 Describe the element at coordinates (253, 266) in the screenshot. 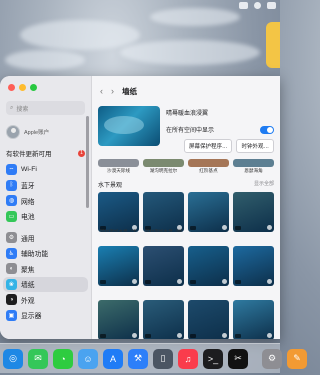

I see `wallpaper-thumbnail: 帕劳珊瑚（礁岩）` at that location.